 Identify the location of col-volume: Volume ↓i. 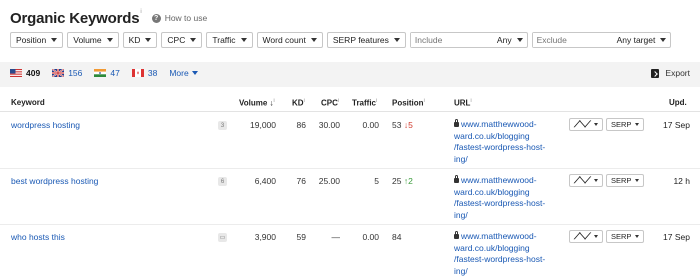
(257, 103).